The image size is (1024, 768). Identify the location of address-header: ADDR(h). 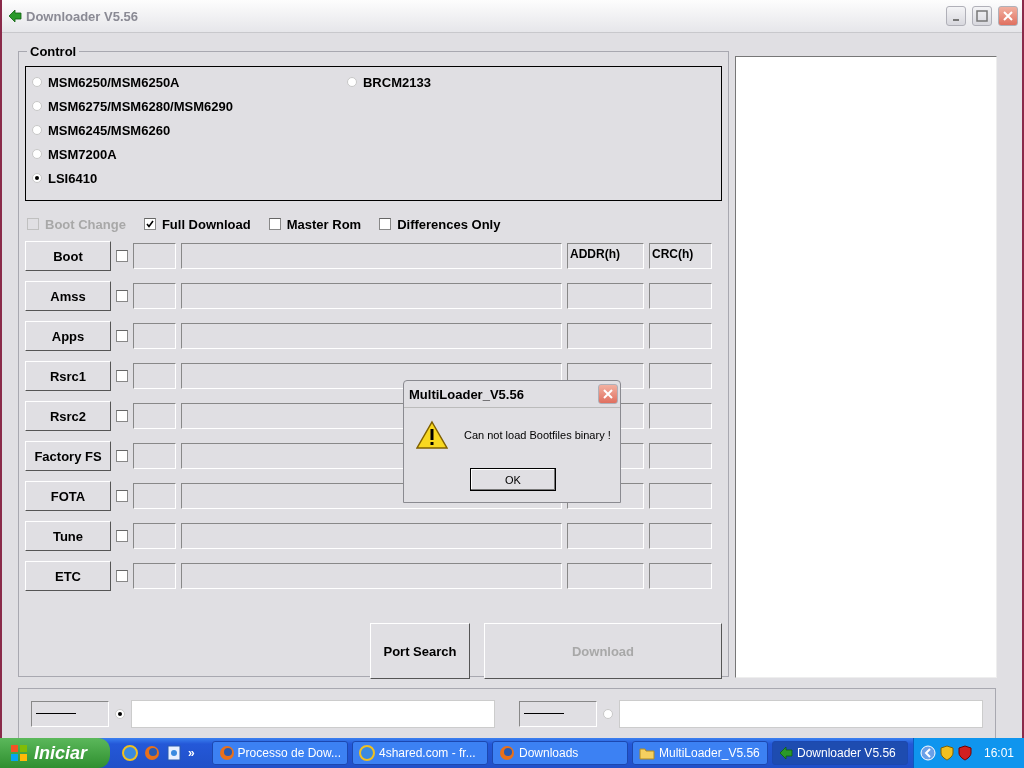
(605, 256).